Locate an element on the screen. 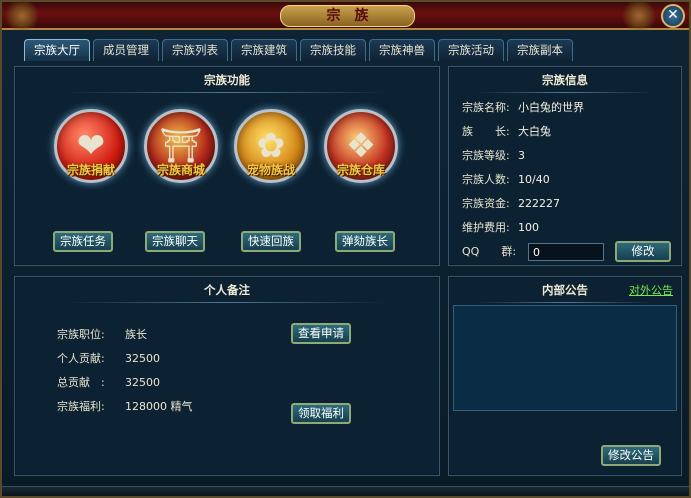 This screenshot has height=498, width=691. clan-quest-button: 宗族任务 is located at coordinates (83, 241).